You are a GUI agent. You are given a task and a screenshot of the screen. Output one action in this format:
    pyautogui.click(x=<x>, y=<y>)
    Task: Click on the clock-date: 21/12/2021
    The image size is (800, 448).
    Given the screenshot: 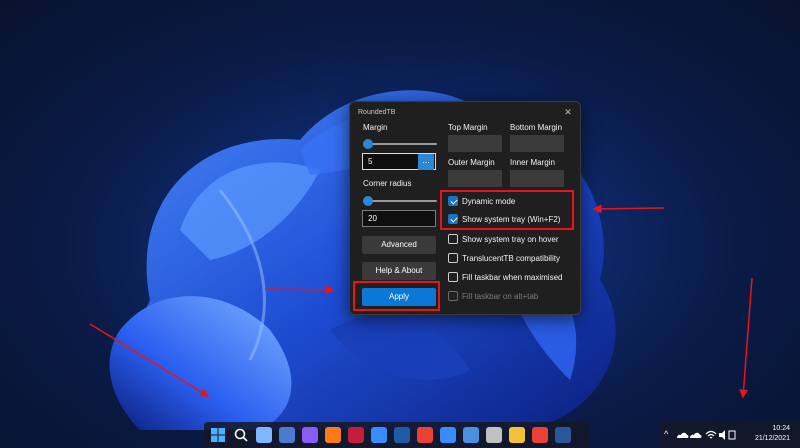 What is the action you would take?
    pyautogui.click(x=771, y=438)
    